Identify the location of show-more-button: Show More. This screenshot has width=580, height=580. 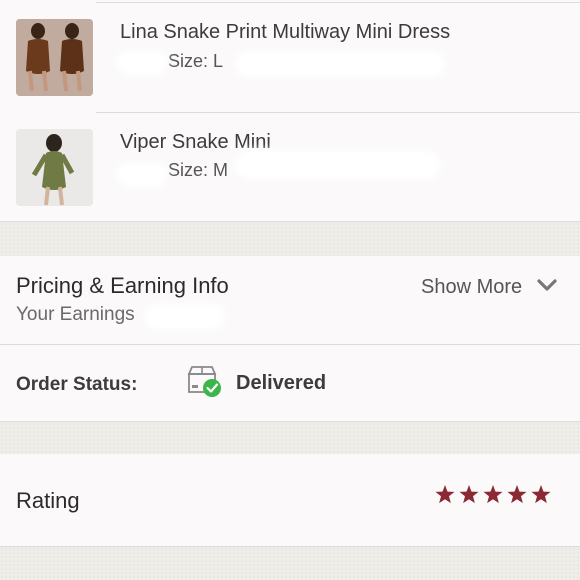
(471, 287).